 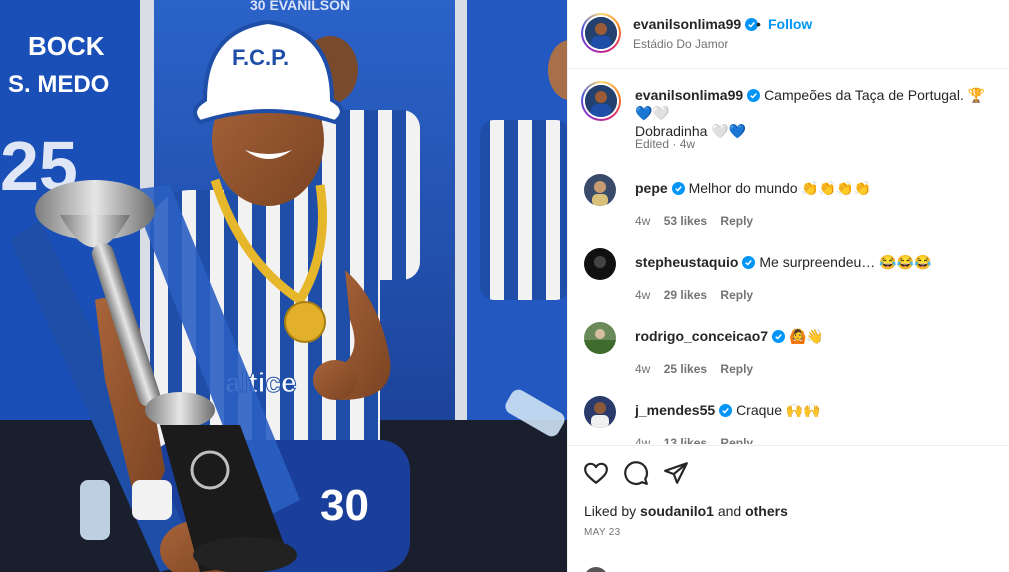 I want to click on follow-button: Follow, so click(x=790, y=24).